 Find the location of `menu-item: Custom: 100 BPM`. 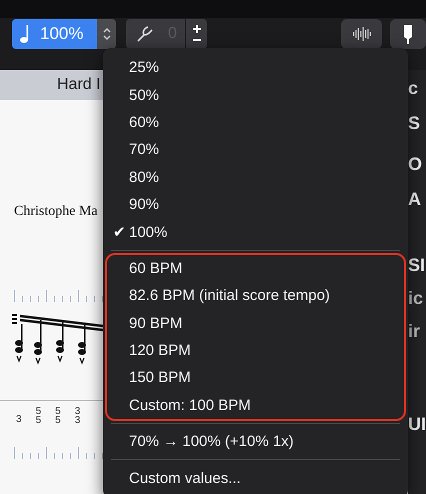

menu-item: Custom: 100 BPM is located at coordinates (255, 406).